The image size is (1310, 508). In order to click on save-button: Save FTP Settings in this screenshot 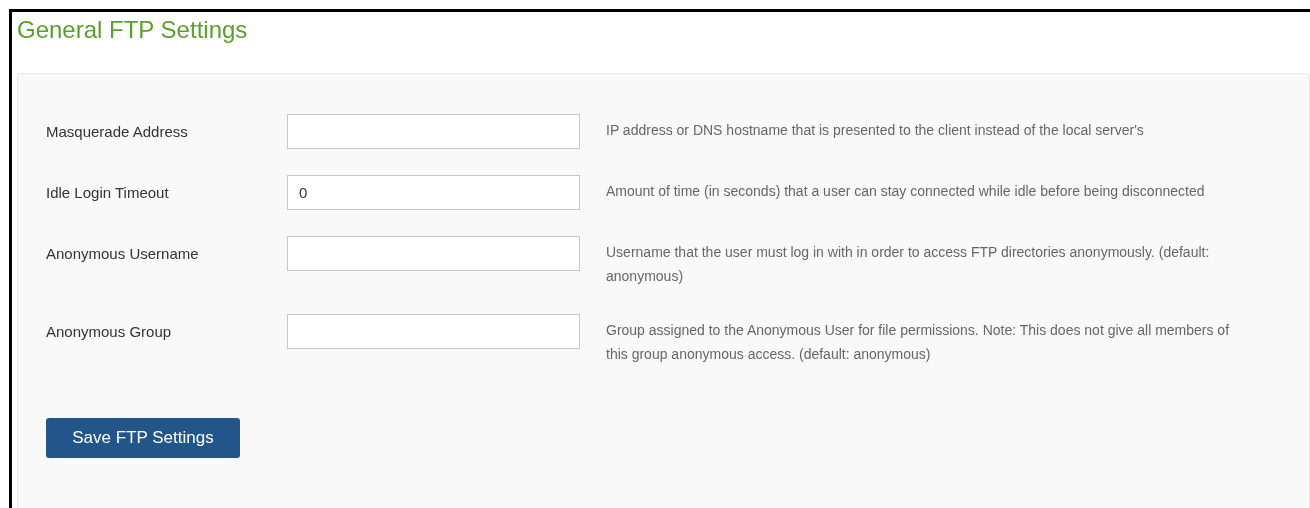, I will do `click(143, 438)`.